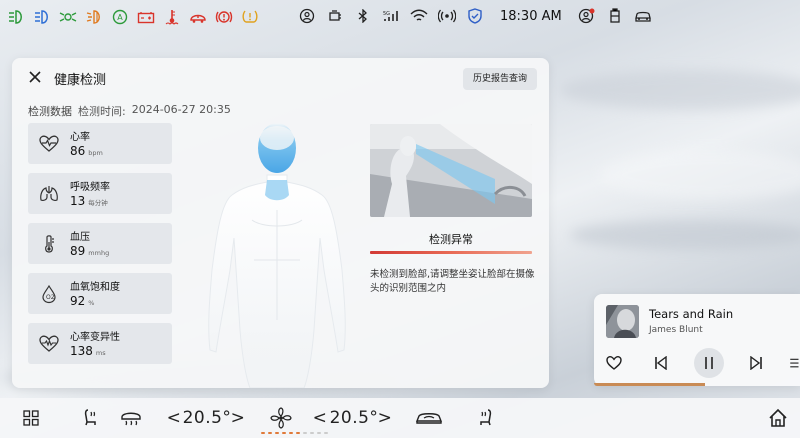 This screenshot has width=800, height=438. What do you see at coordinates (691, 314) in the screenshot?
I see `song-title: Tears and Rain` at bounding box center [691, 314].